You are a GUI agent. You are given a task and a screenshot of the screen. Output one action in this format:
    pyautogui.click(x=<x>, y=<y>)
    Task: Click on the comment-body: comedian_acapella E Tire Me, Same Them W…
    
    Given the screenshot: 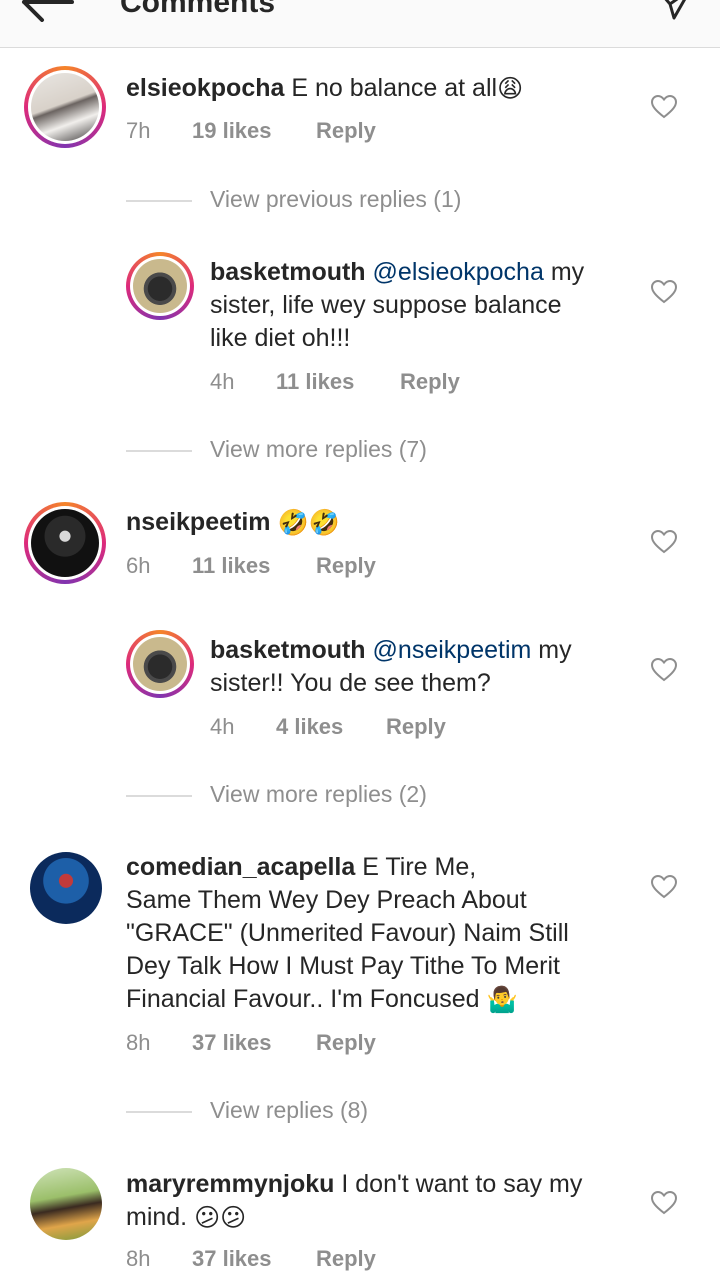 What is the action you would take?
    pyautogui.click(x=386, y=934)
    